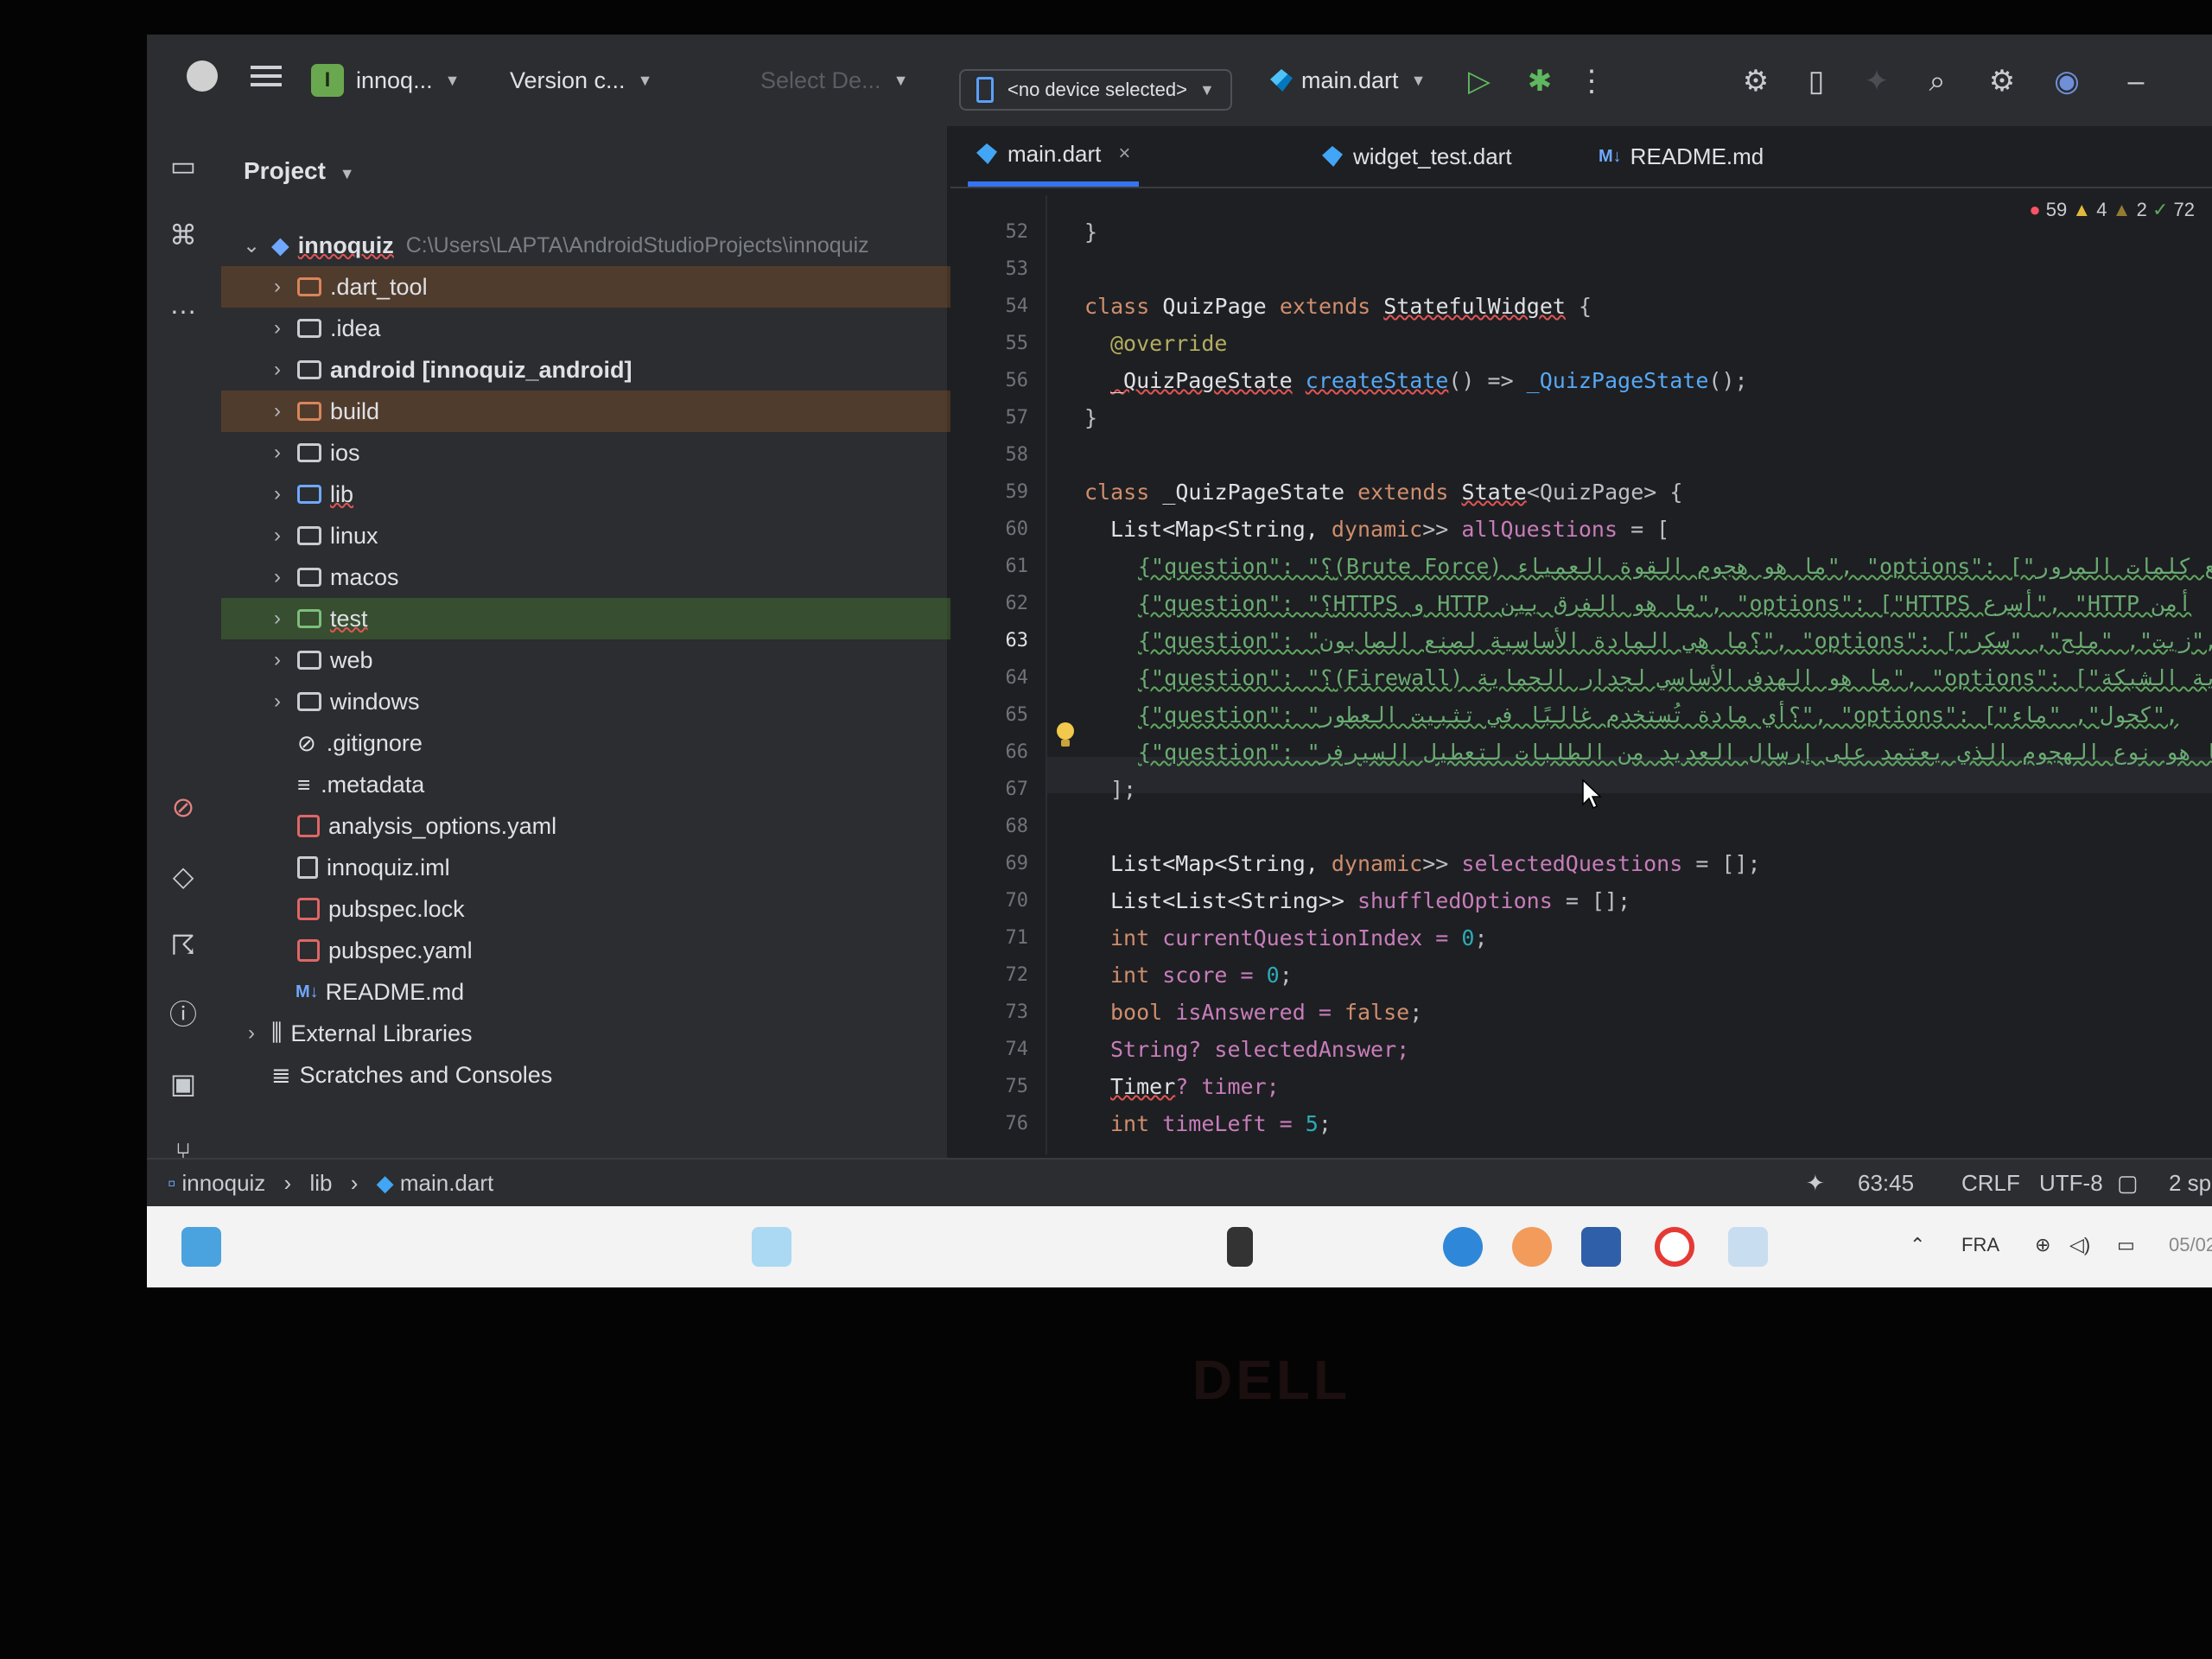  What do you see at coordinates (1017, 603) in the screenshot?
I see `line-number: 62` at bounding box center [1017, 603].